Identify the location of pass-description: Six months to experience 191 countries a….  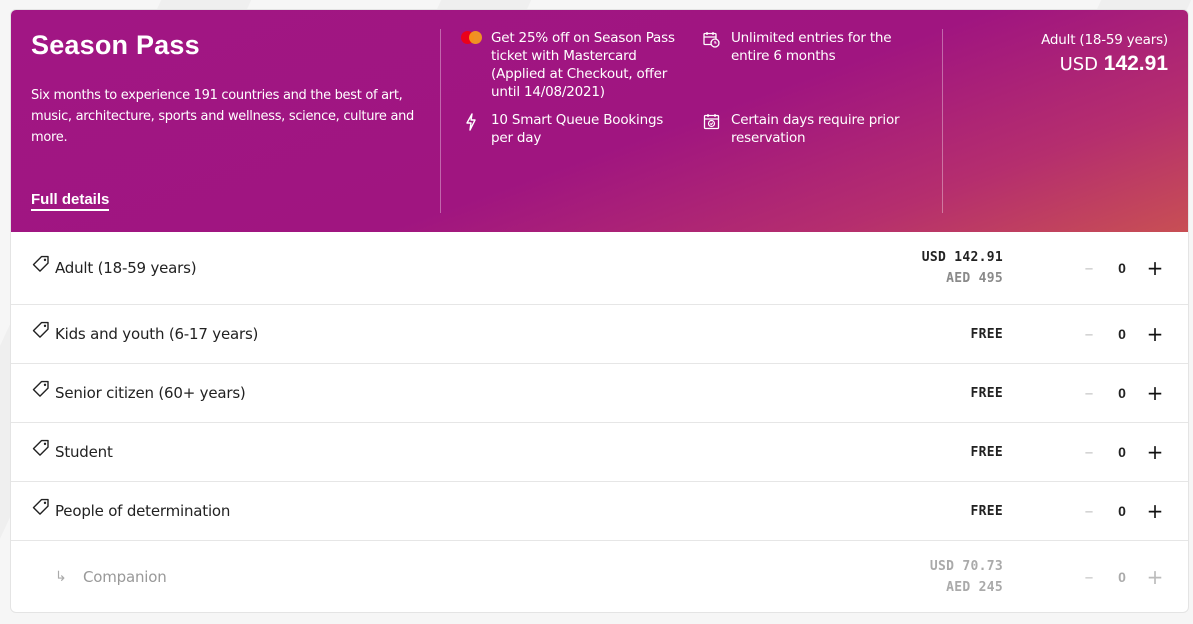
(223, 116).